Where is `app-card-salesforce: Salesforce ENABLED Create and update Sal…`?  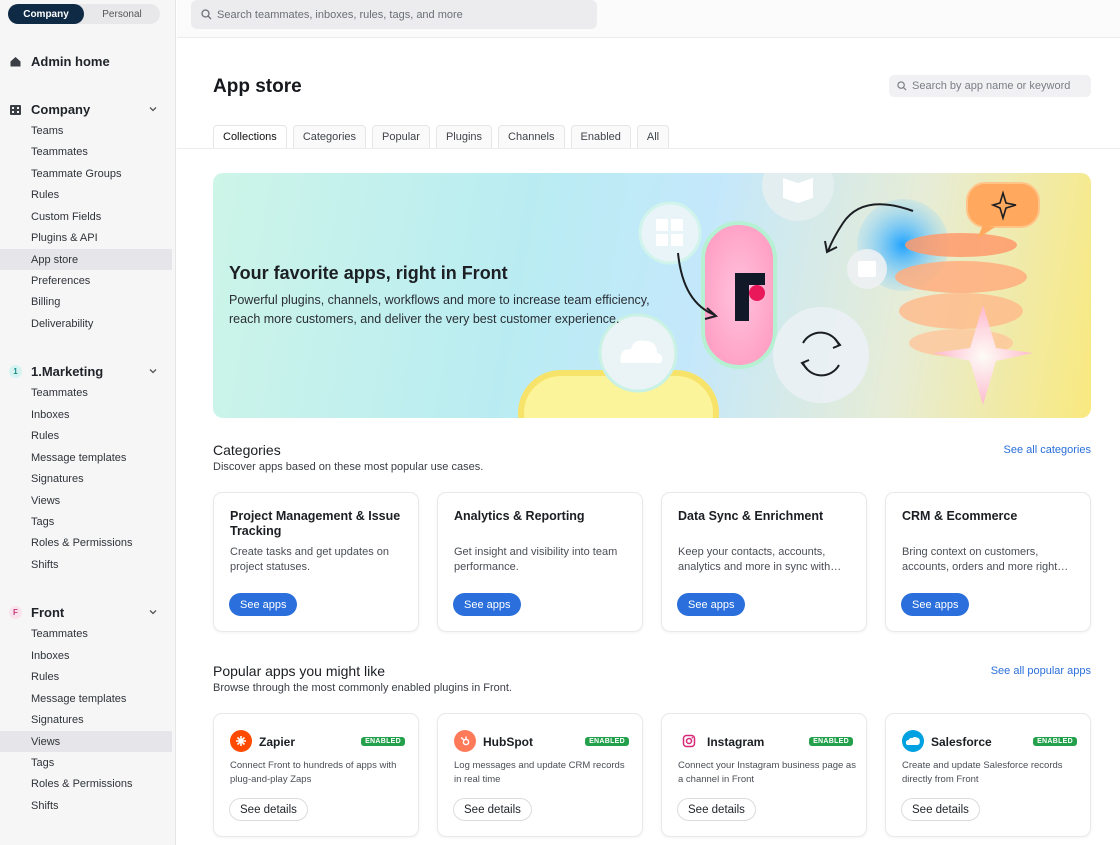
app-card-salesforce: Salesforce ENABLED Create and update Sal… is located at coordinates (988, 775).